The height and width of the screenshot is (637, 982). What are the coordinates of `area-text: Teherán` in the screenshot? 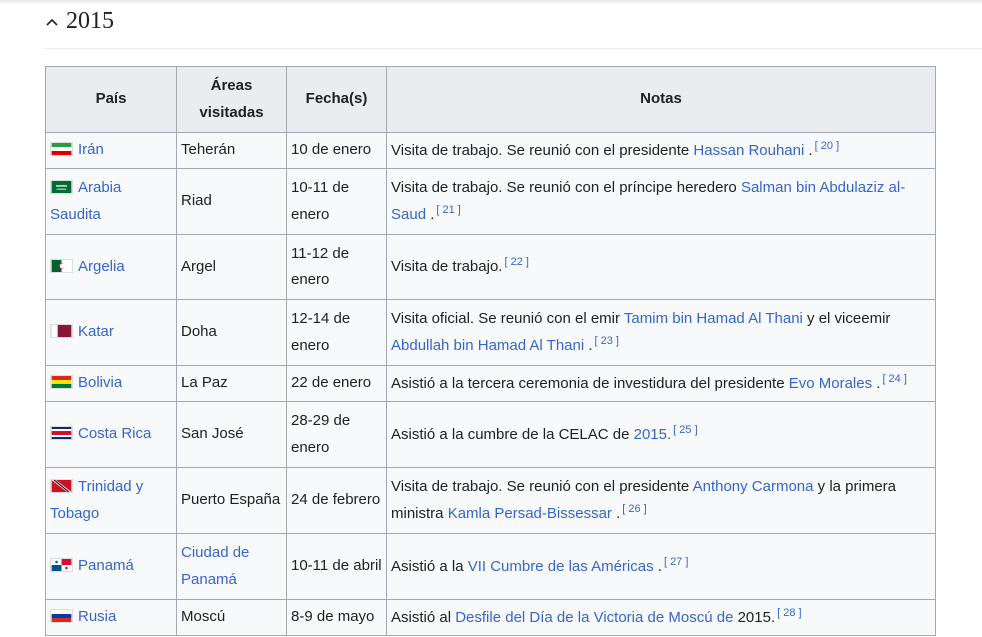 It's located at (208, 150).